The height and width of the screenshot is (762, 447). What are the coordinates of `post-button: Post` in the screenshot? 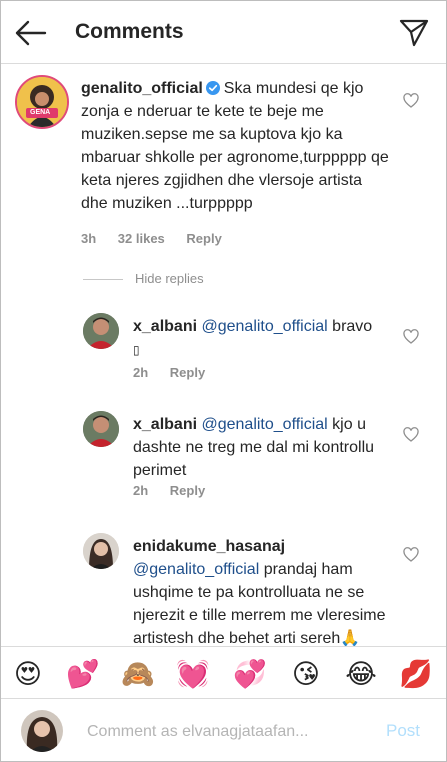 It's located at (403, 731).